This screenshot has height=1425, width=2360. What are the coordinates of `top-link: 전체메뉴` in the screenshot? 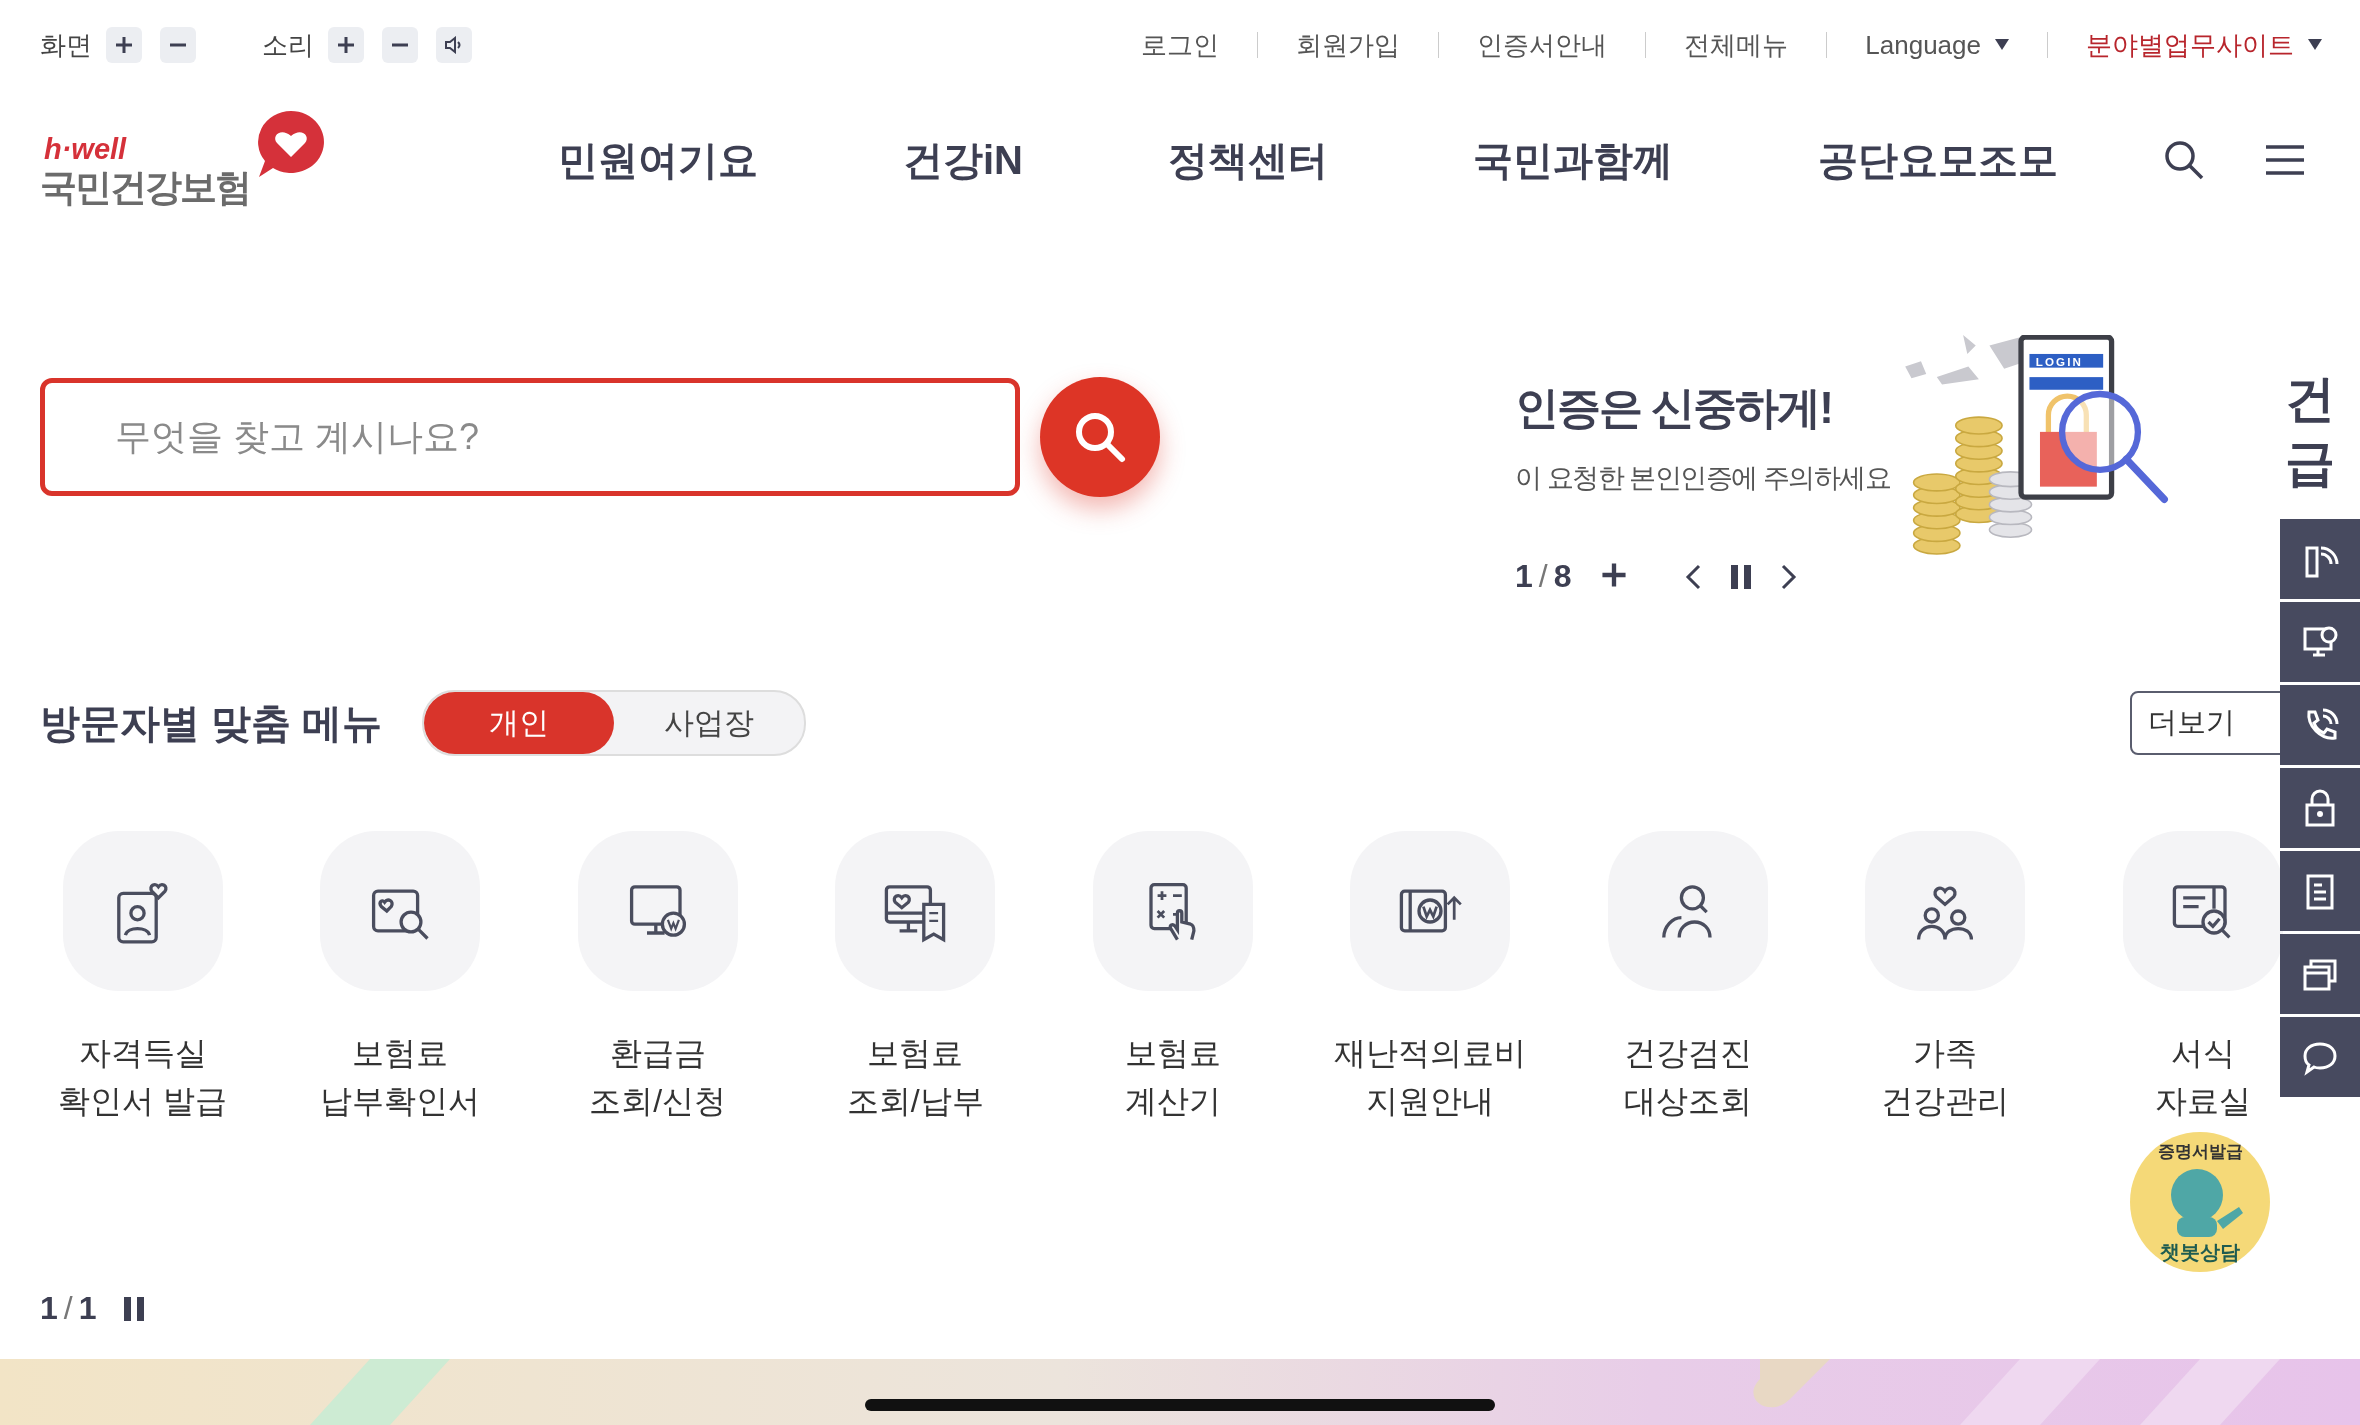 It's located at (1736, 45).